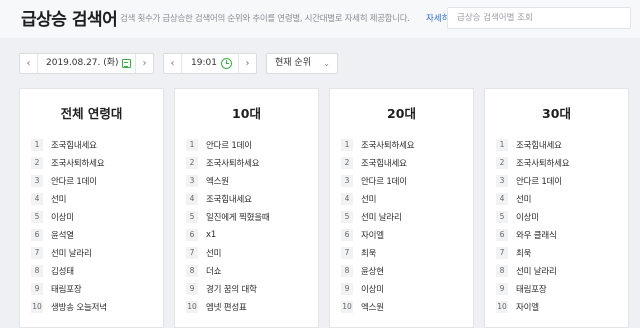 This screenshot has width=640, height=328. I want to click on calendar-icon, so click(126, 63).